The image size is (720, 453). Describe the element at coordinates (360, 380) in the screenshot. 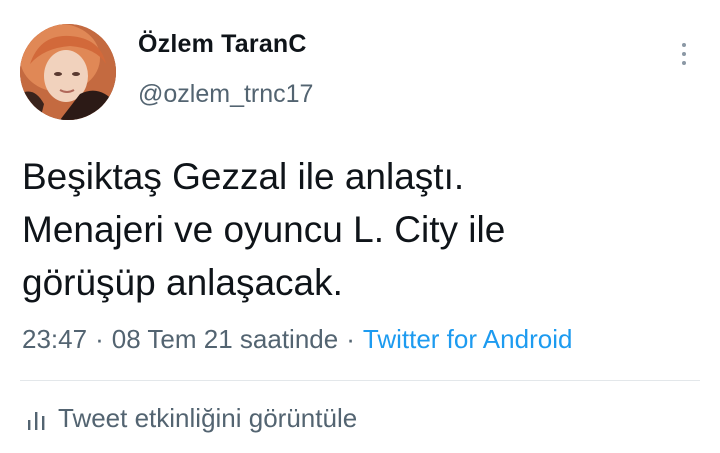

I see `divider` at that location.